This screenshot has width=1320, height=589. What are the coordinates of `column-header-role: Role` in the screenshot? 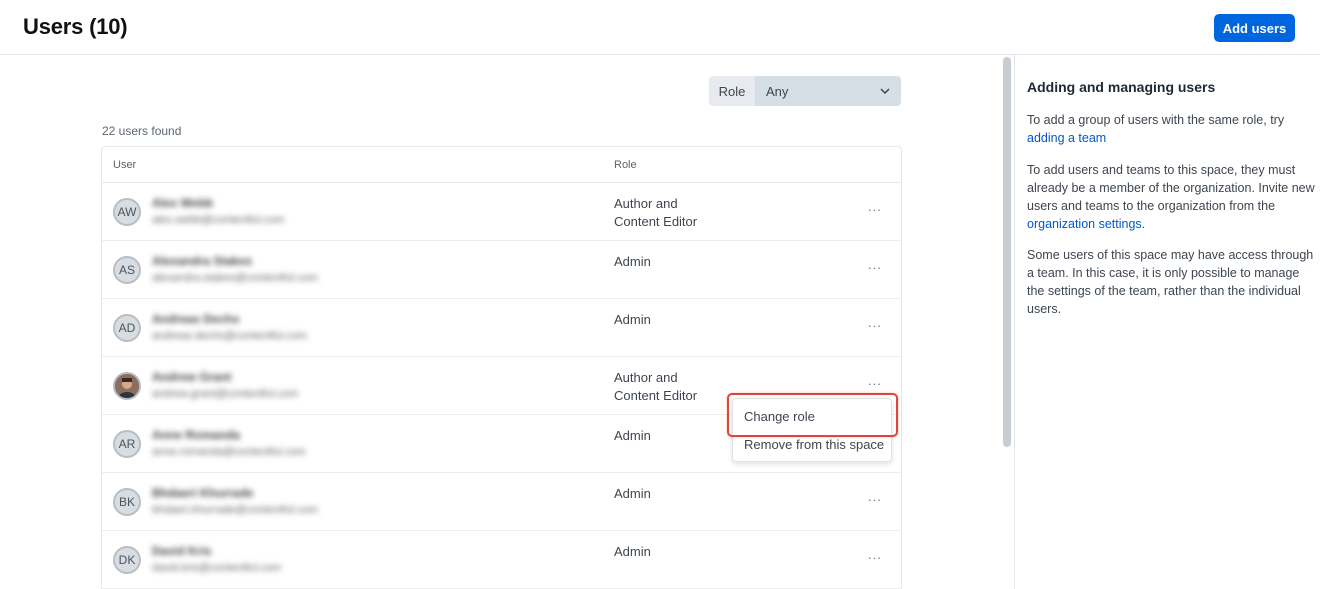 It's located at (625, 165).